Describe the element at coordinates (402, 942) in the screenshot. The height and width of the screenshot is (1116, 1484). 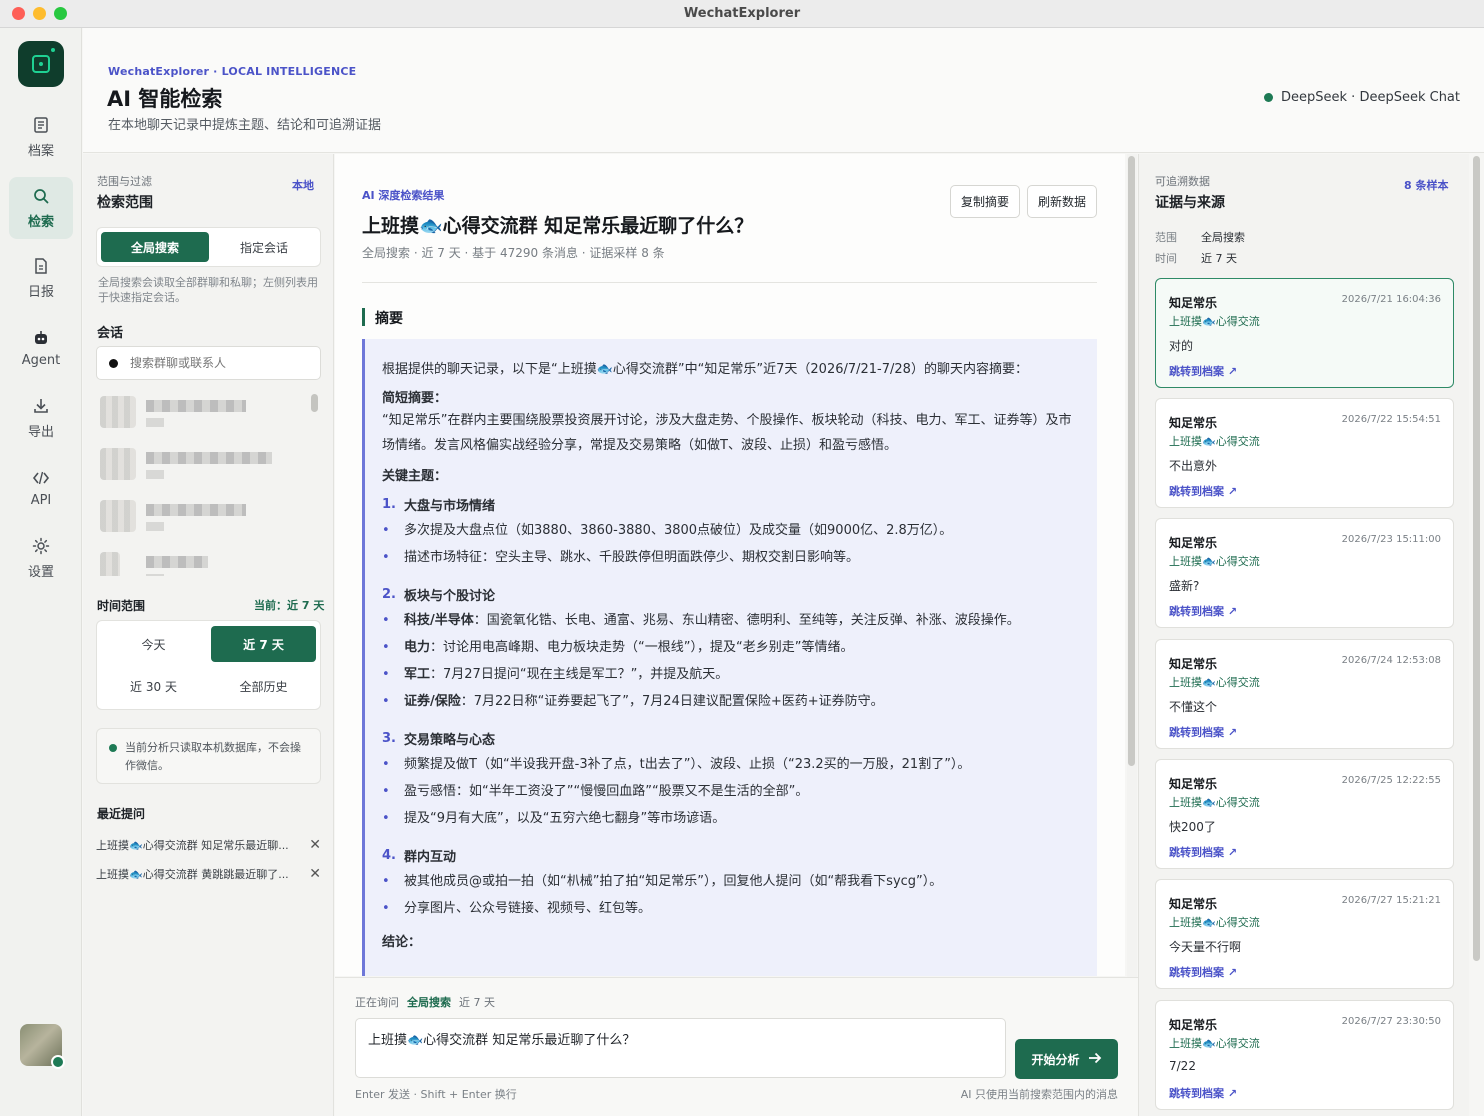
I see `conclusion-heading: 结论：` at that location.